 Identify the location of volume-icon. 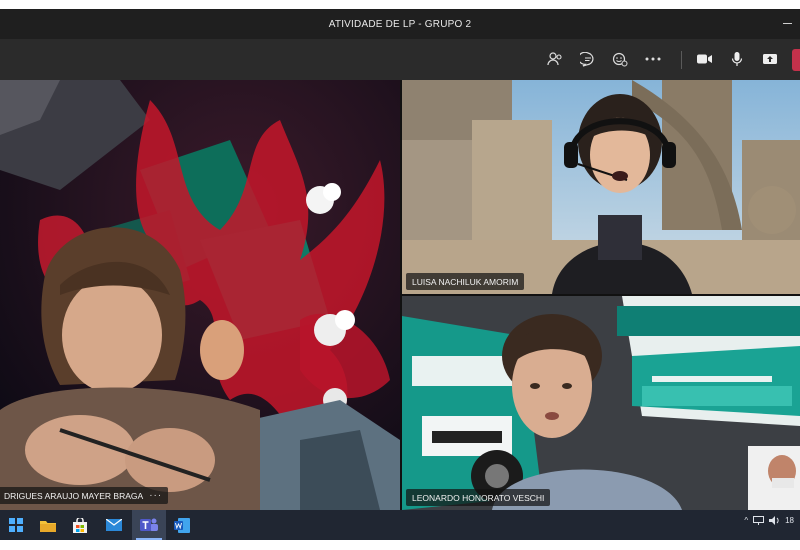
(774, 520).